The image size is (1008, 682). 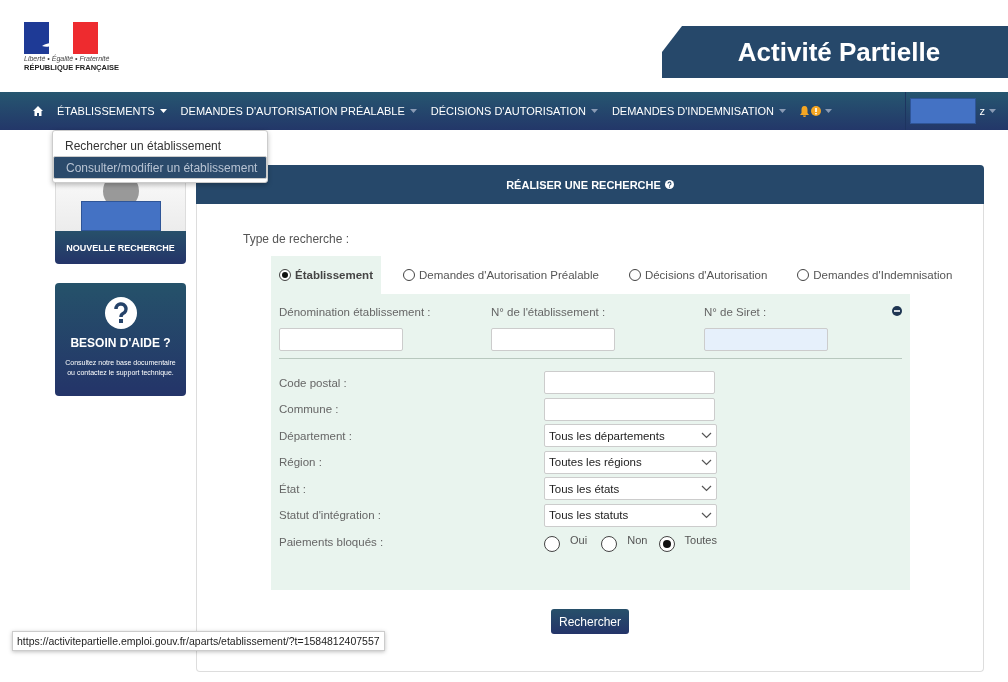 I want to click on nav-menu-item: DEMANDES D'INDEMNISATION, so click(x=698, y=111).